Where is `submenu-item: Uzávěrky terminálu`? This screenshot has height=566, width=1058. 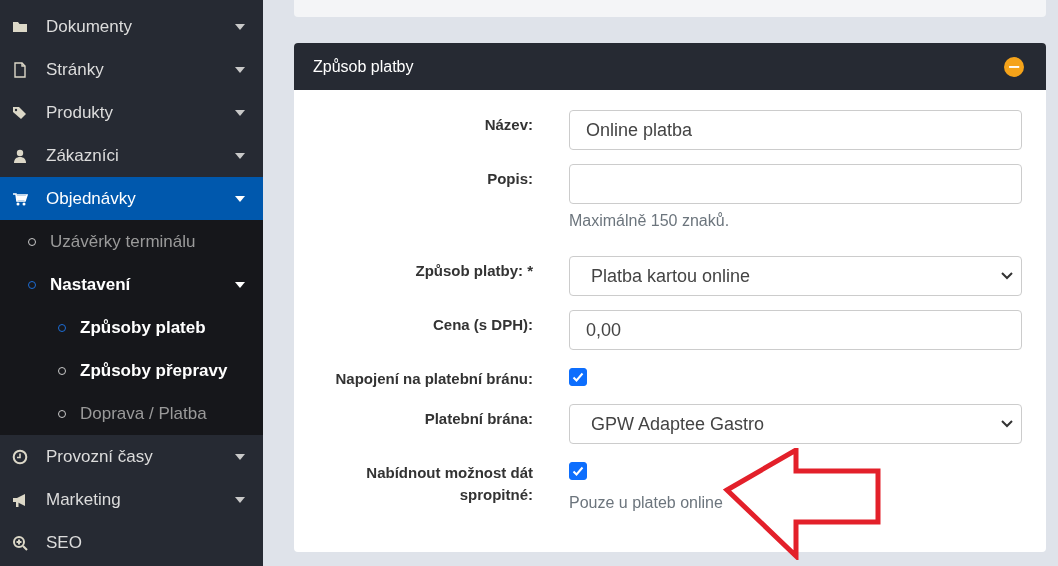
submenu-item: Uzávěrky terminálu is located at coordinates (131, 241).